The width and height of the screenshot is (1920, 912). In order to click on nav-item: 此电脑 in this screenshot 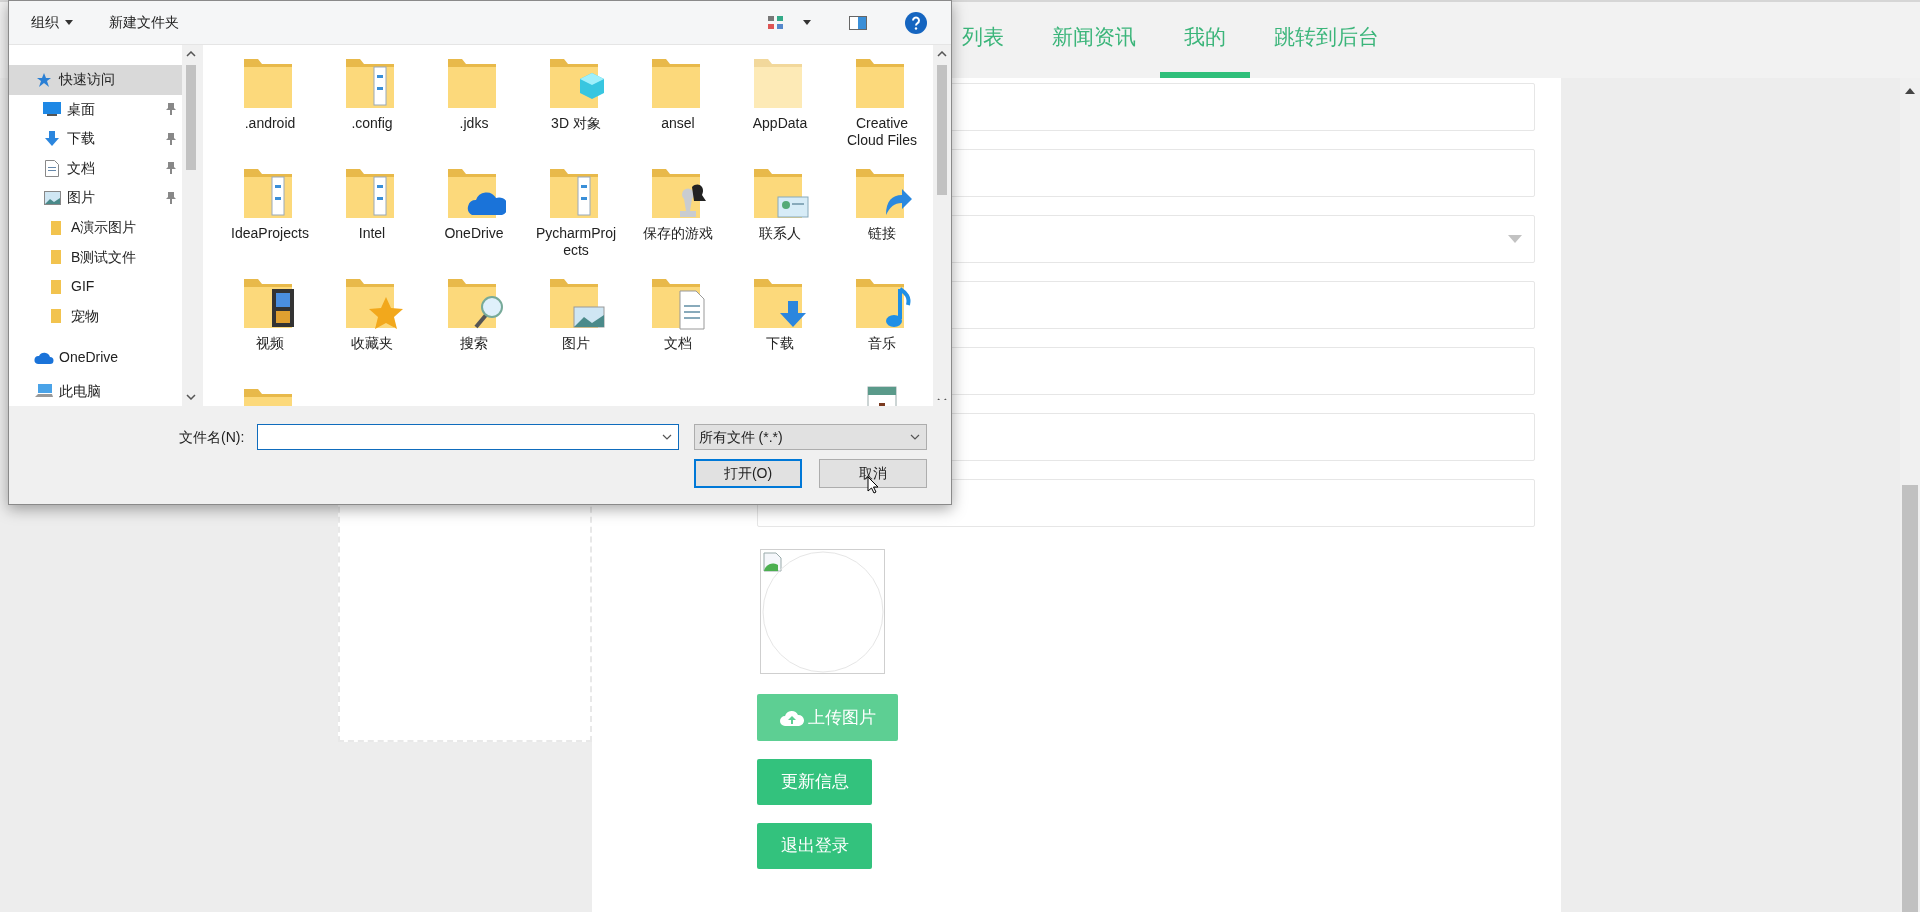, I will do `click(96, 391)`.